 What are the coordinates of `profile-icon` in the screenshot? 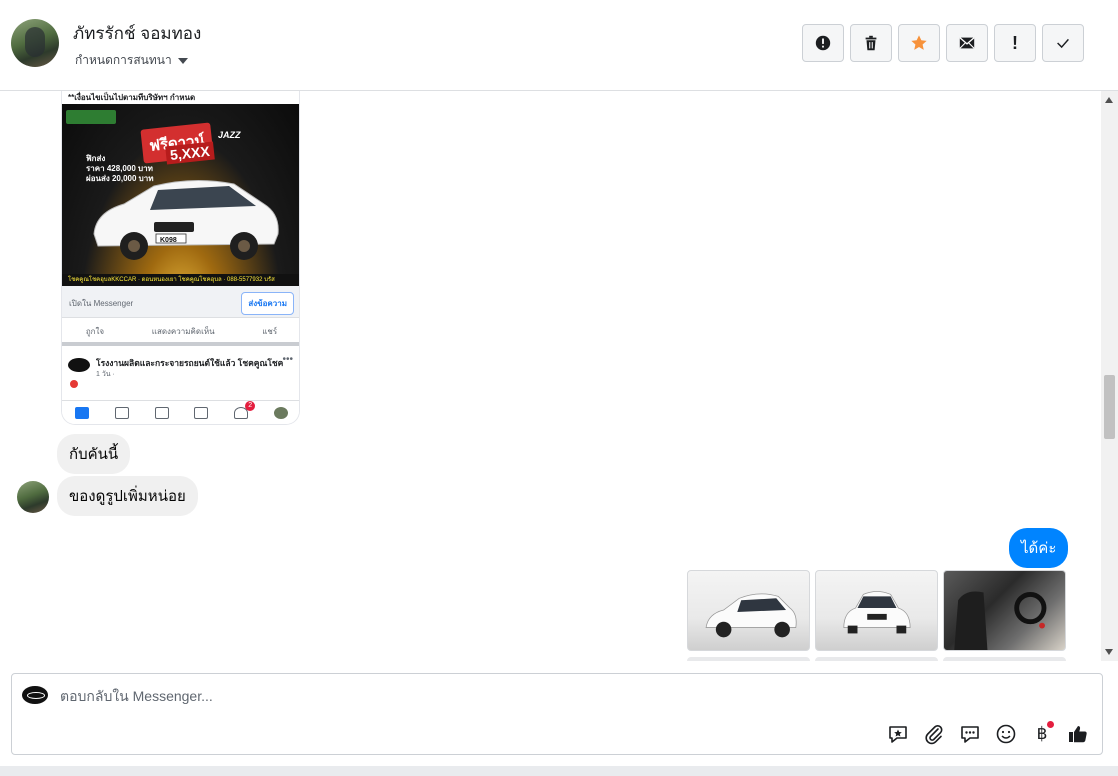 It's located at (281, 412).